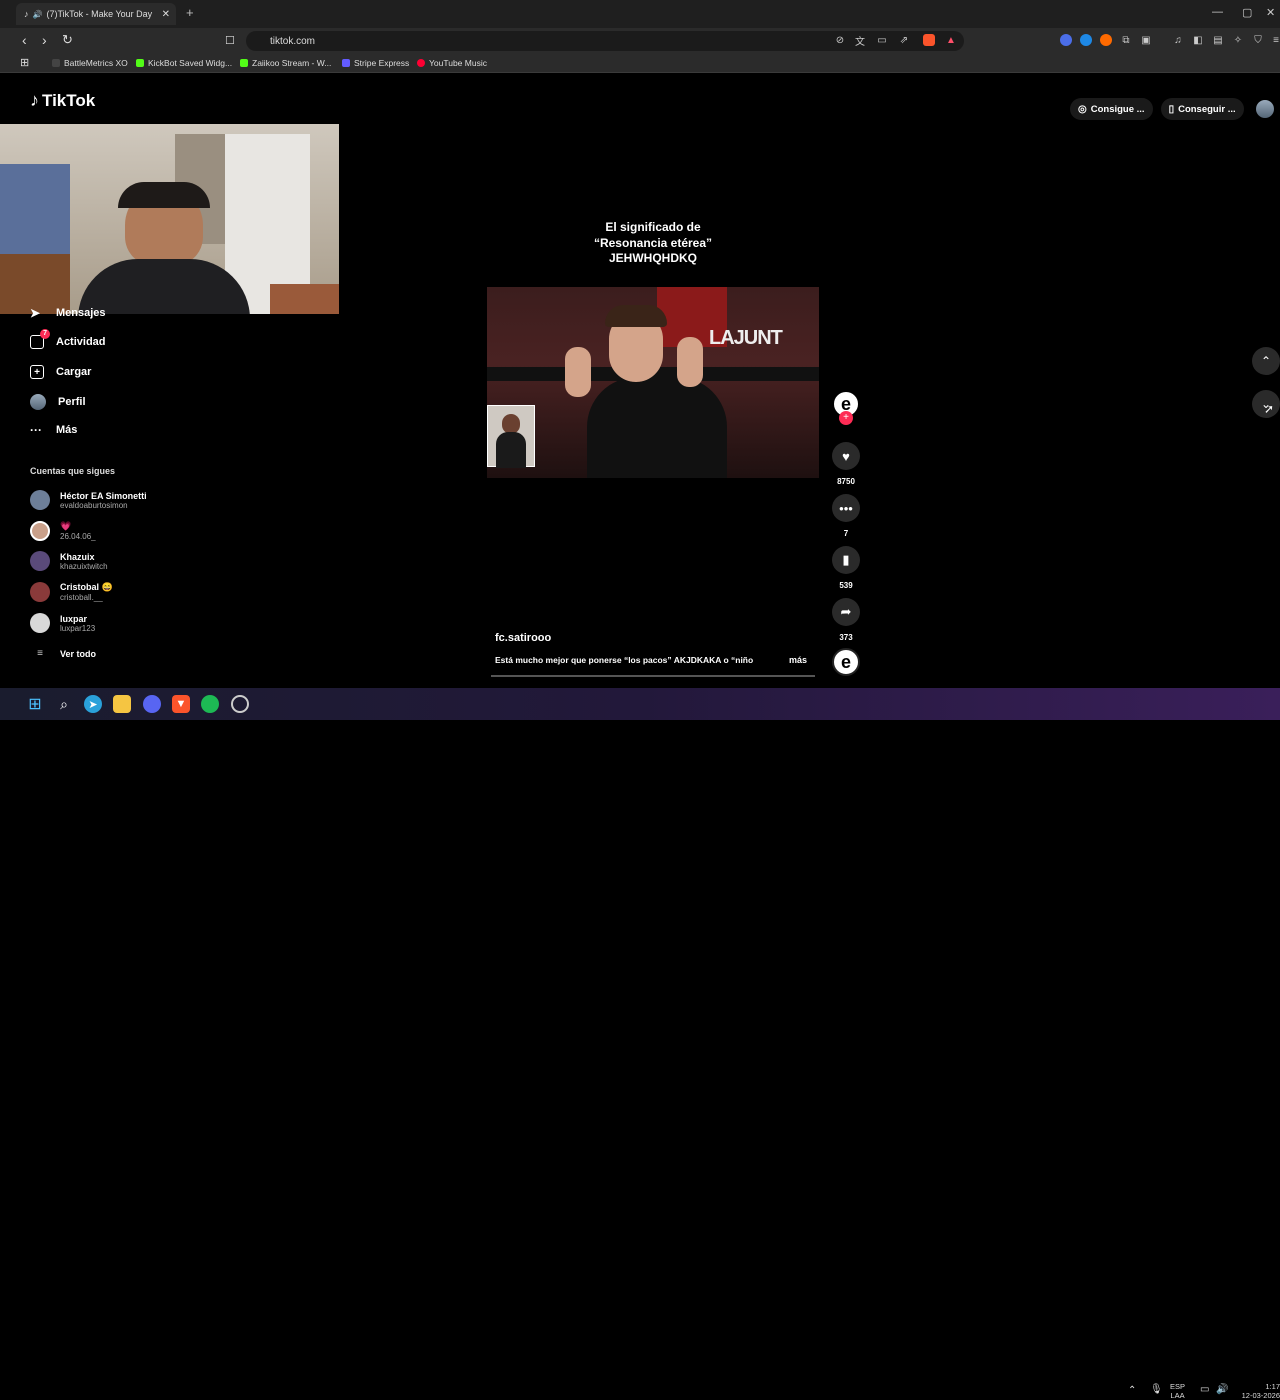 Image resolution: width=1280 pixels, height=1400 pixels. I want to click on nav-mas: ··· Más, so click(53, 430).